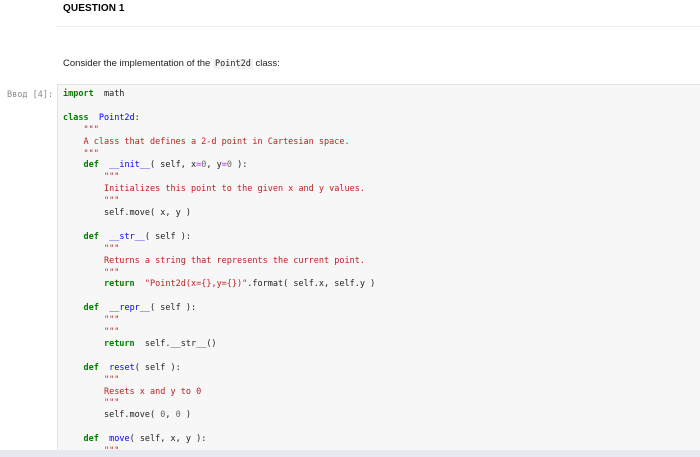 The width and height of the screenshot is (700, 457). What do you see at coordinates (232, 64) in the screenshot?
I see `prompt-class-name: Point2d` at bounding box center [232, 64].